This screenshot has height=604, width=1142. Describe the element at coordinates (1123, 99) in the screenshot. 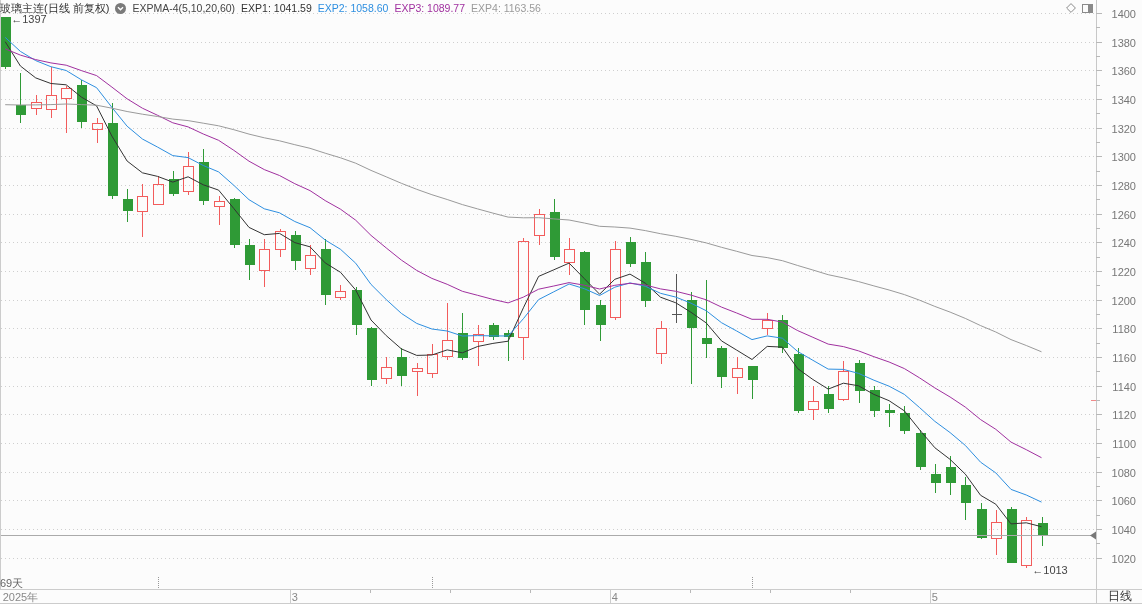

I see `axis-label: 1340` at that location.